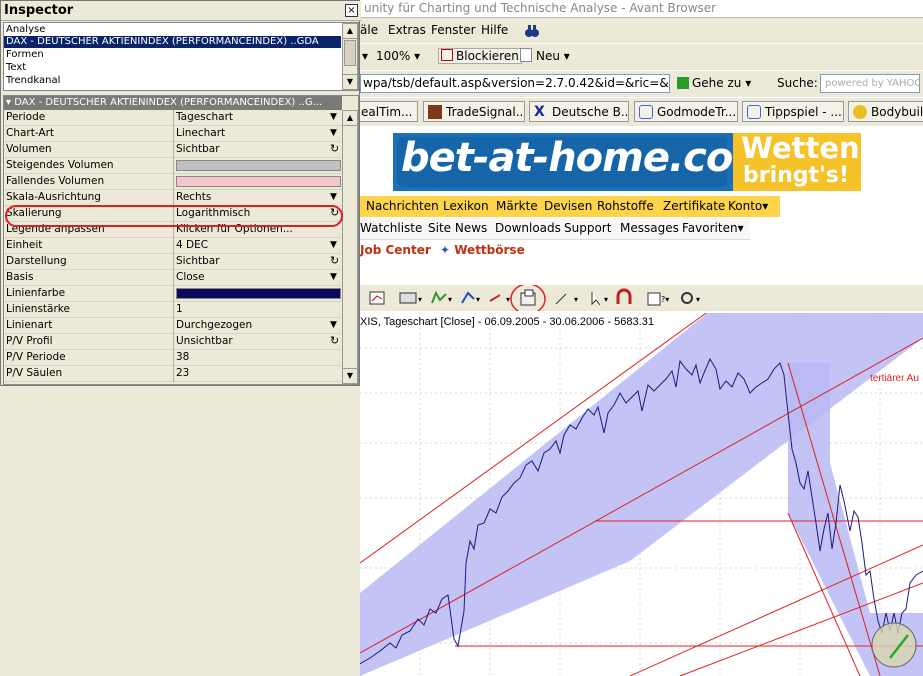  What do you see at coordinates (173, 310) in the screenshot?
I see `property-row-linienst-rke: Linienstärke 1` at bounding box center [173, 310].